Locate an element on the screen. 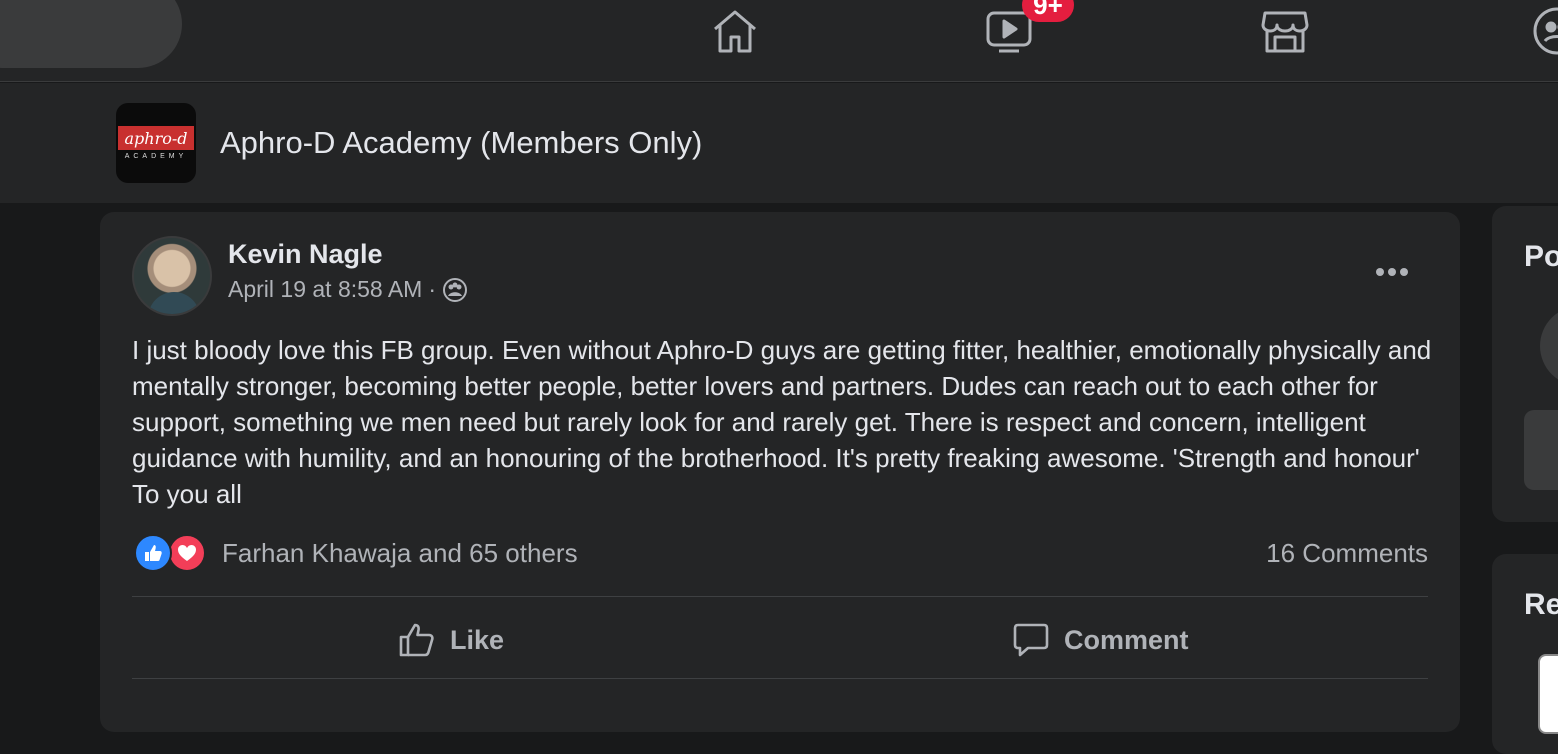  reactions-summary: Farhan Khawaja and 65 others is located at coordinates (356, 553).